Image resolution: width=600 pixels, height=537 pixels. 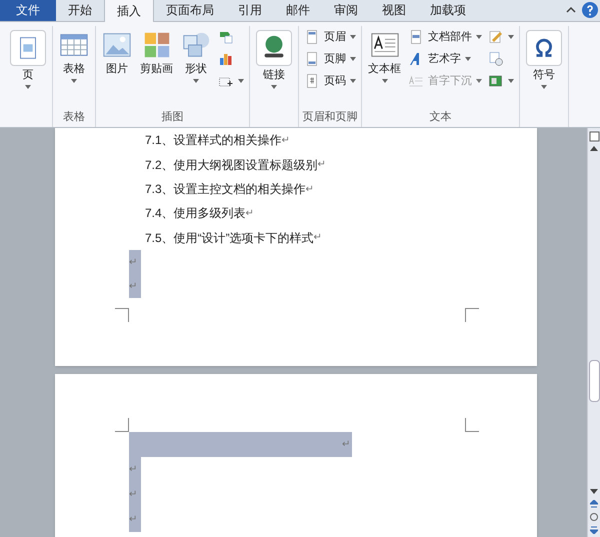 What do you see at coordinates (594, 491) in the screenshot?
I see `scroll-down-icon` at bounding box center [594, 491].